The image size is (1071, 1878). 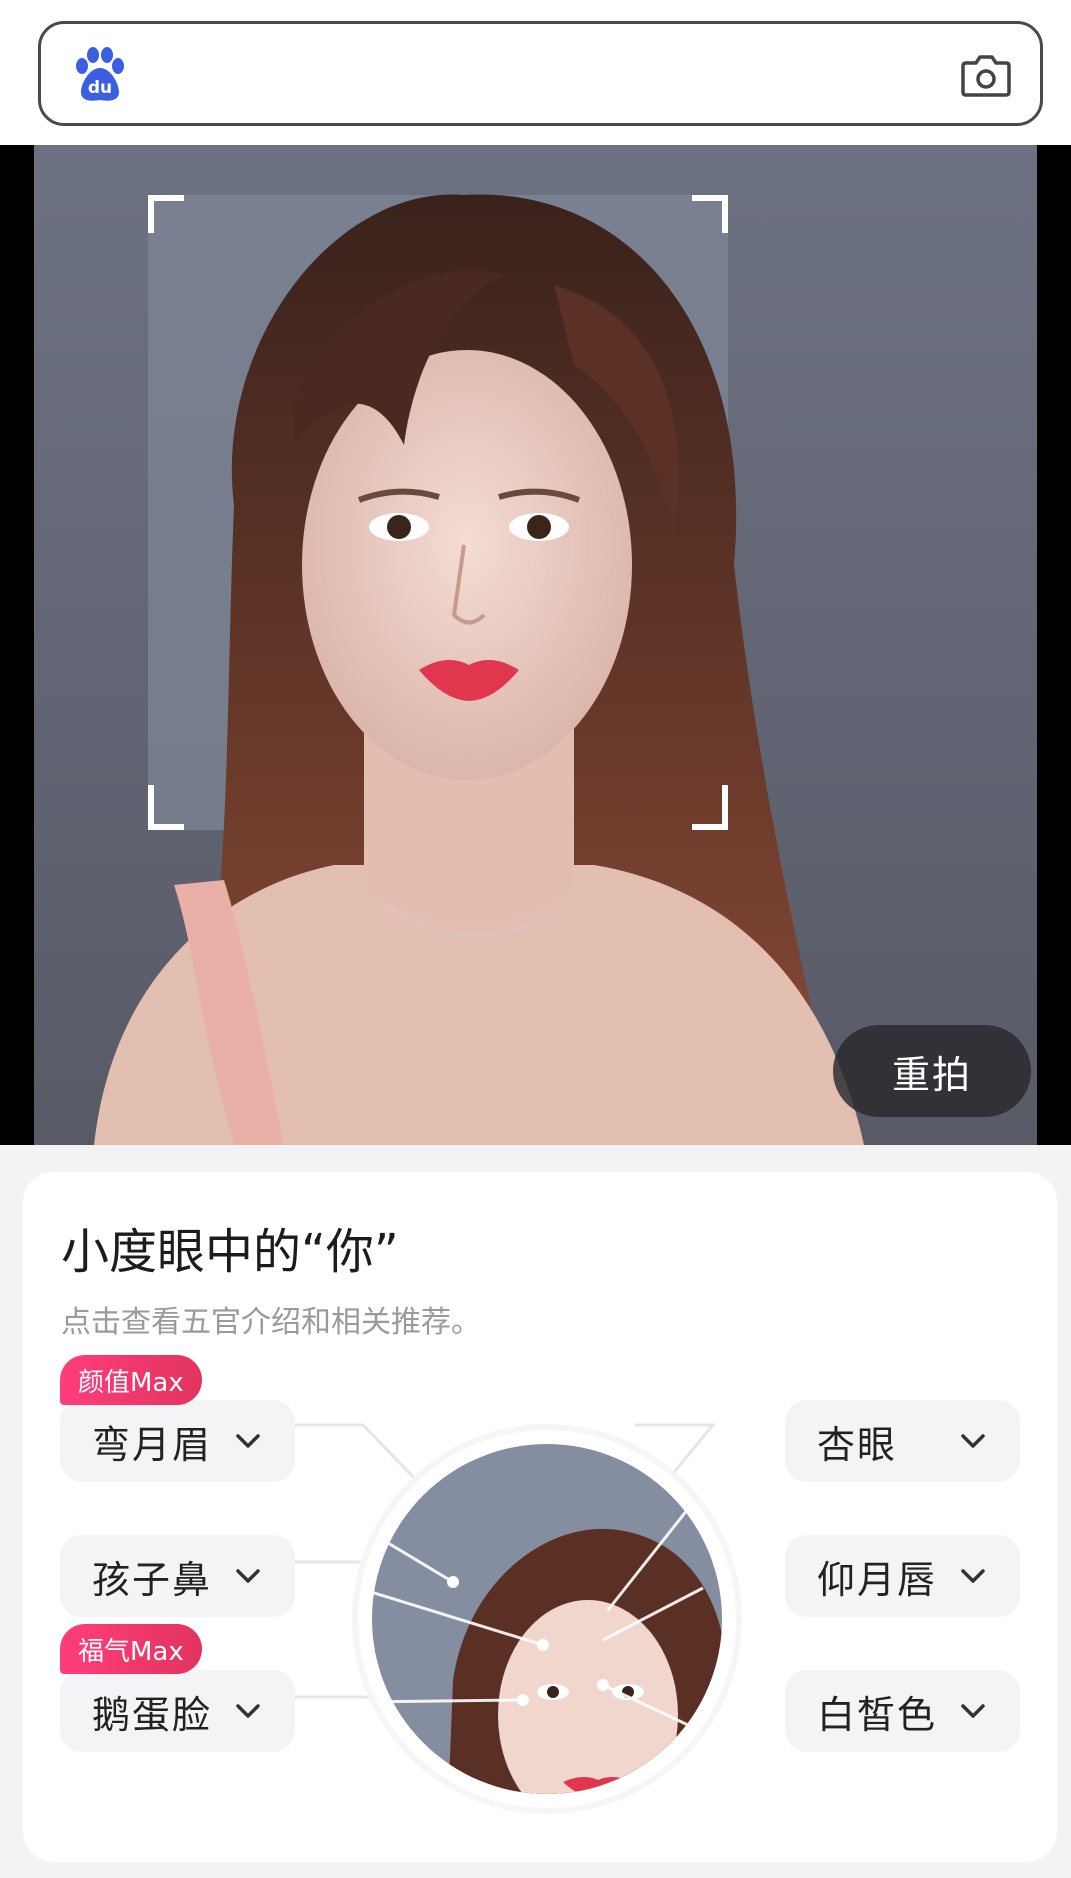 I want to click on feature-chip-eyes: 杏眼, so click(x=902, y=1441).